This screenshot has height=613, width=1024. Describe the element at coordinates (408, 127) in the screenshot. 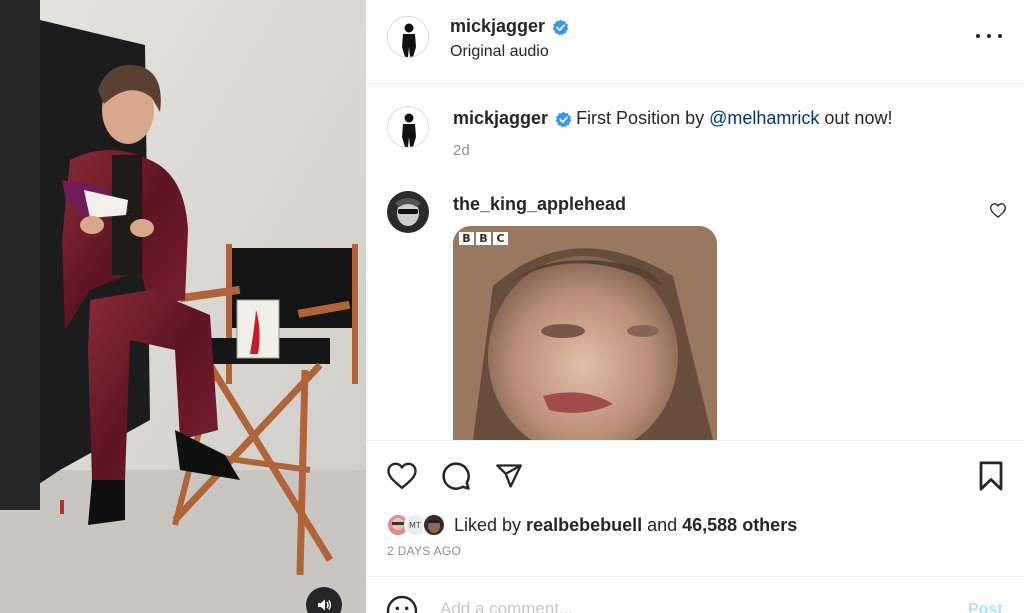

I see `caption-author-avatar` at that location.